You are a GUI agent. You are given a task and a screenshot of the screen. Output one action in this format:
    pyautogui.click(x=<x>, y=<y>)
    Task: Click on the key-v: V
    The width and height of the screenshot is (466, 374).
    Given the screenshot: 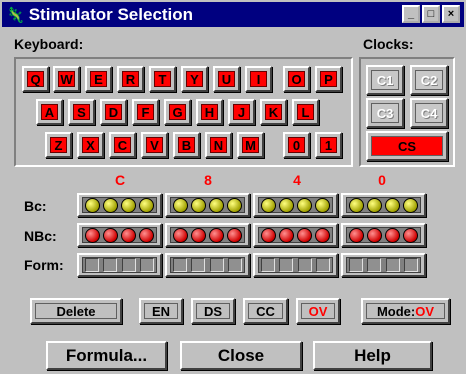 What is the action you would take?
    pyautogui.click(x=154, y=145)
    